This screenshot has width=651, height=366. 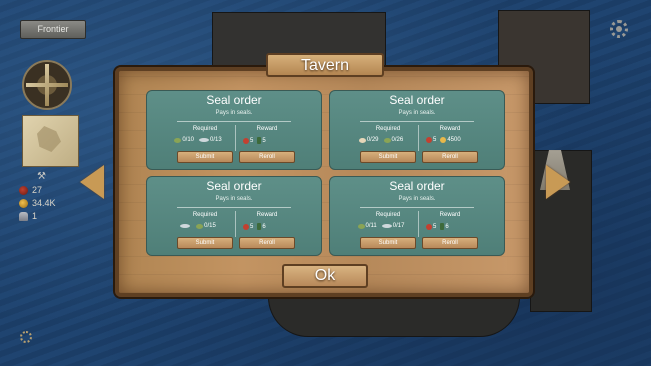 What do you see at coordinates (184, 140) in the screenshot?
I see `required-item: 0/10` at bounding box center [184, 140].